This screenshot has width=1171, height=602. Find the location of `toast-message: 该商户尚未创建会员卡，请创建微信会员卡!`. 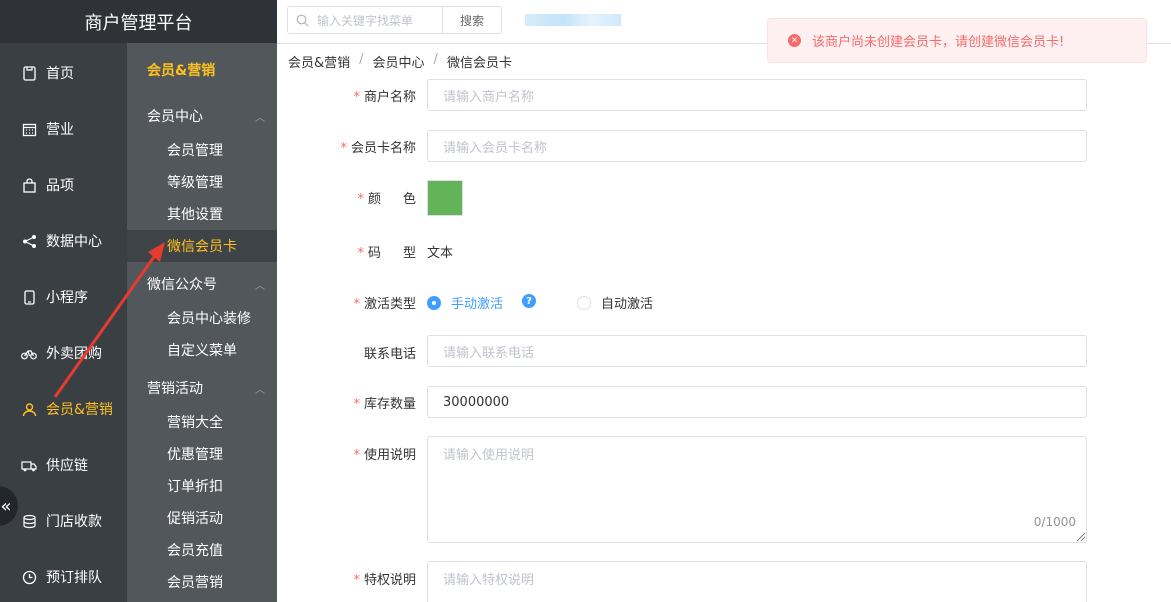

toast-message: 该商户尚未创建会员卡，请创建微信会员卡! is located at coordinates (938, 42).